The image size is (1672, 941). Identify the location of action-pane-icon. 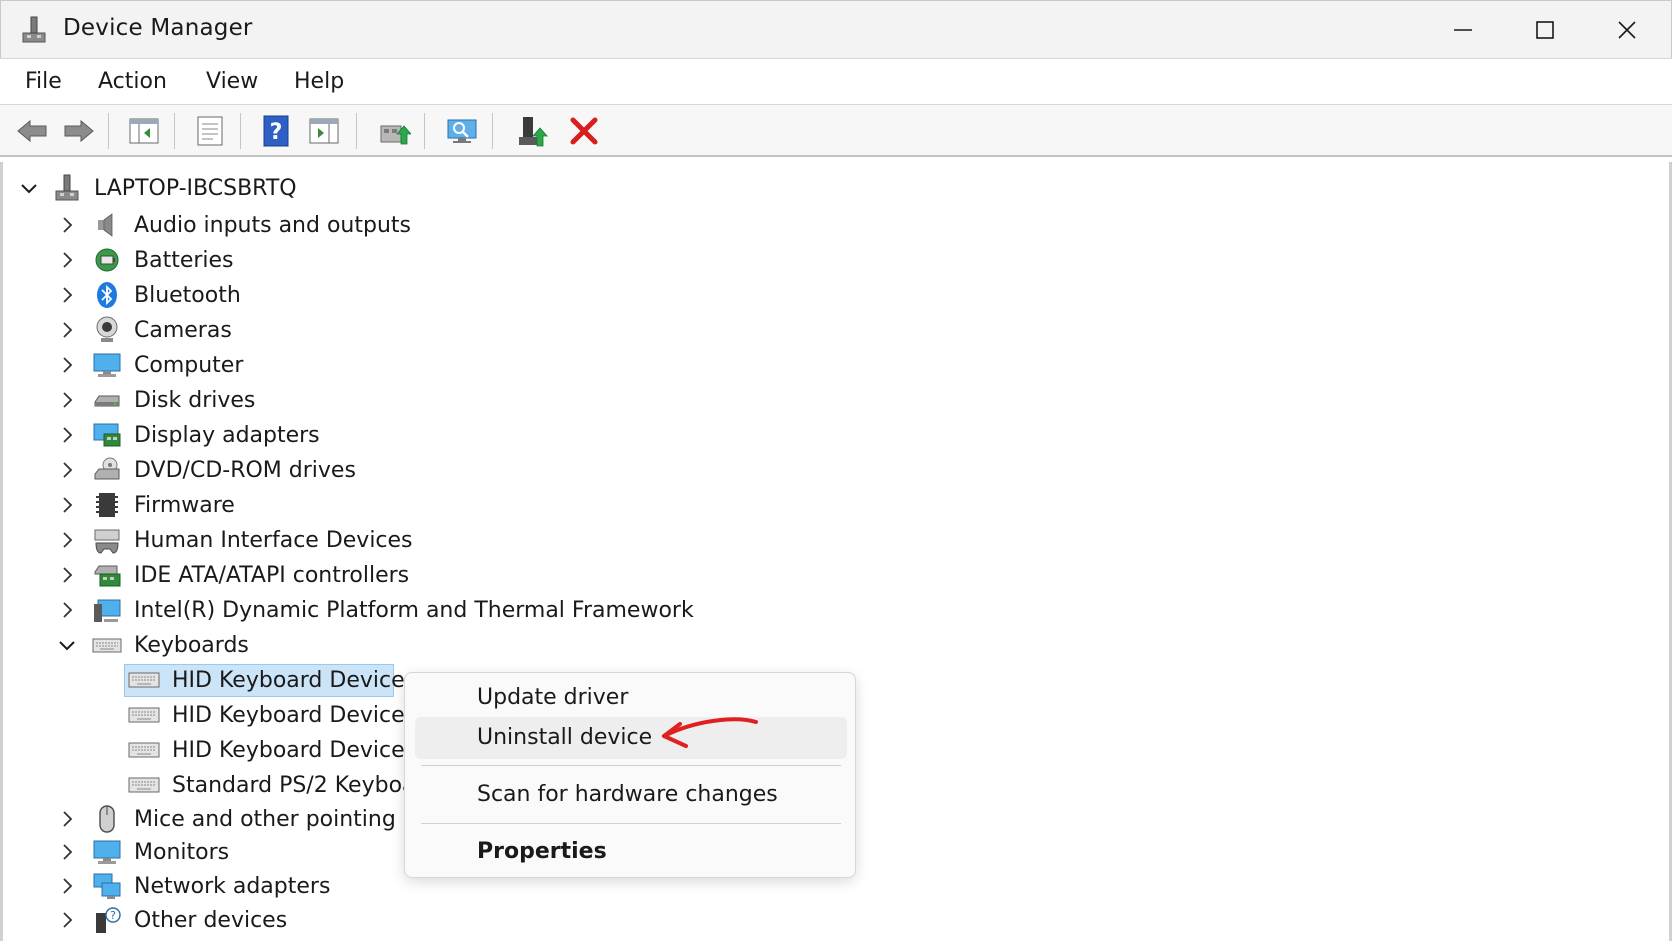
(324, 131).